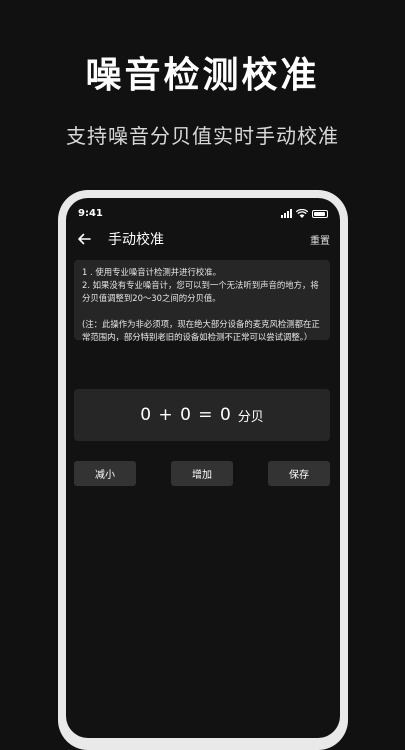 This screenshot has height=750, width=405. Describe the element at coordinates (203, 240) in the screenshot. I see `nav-bar: 手动校准 重置` at that location.